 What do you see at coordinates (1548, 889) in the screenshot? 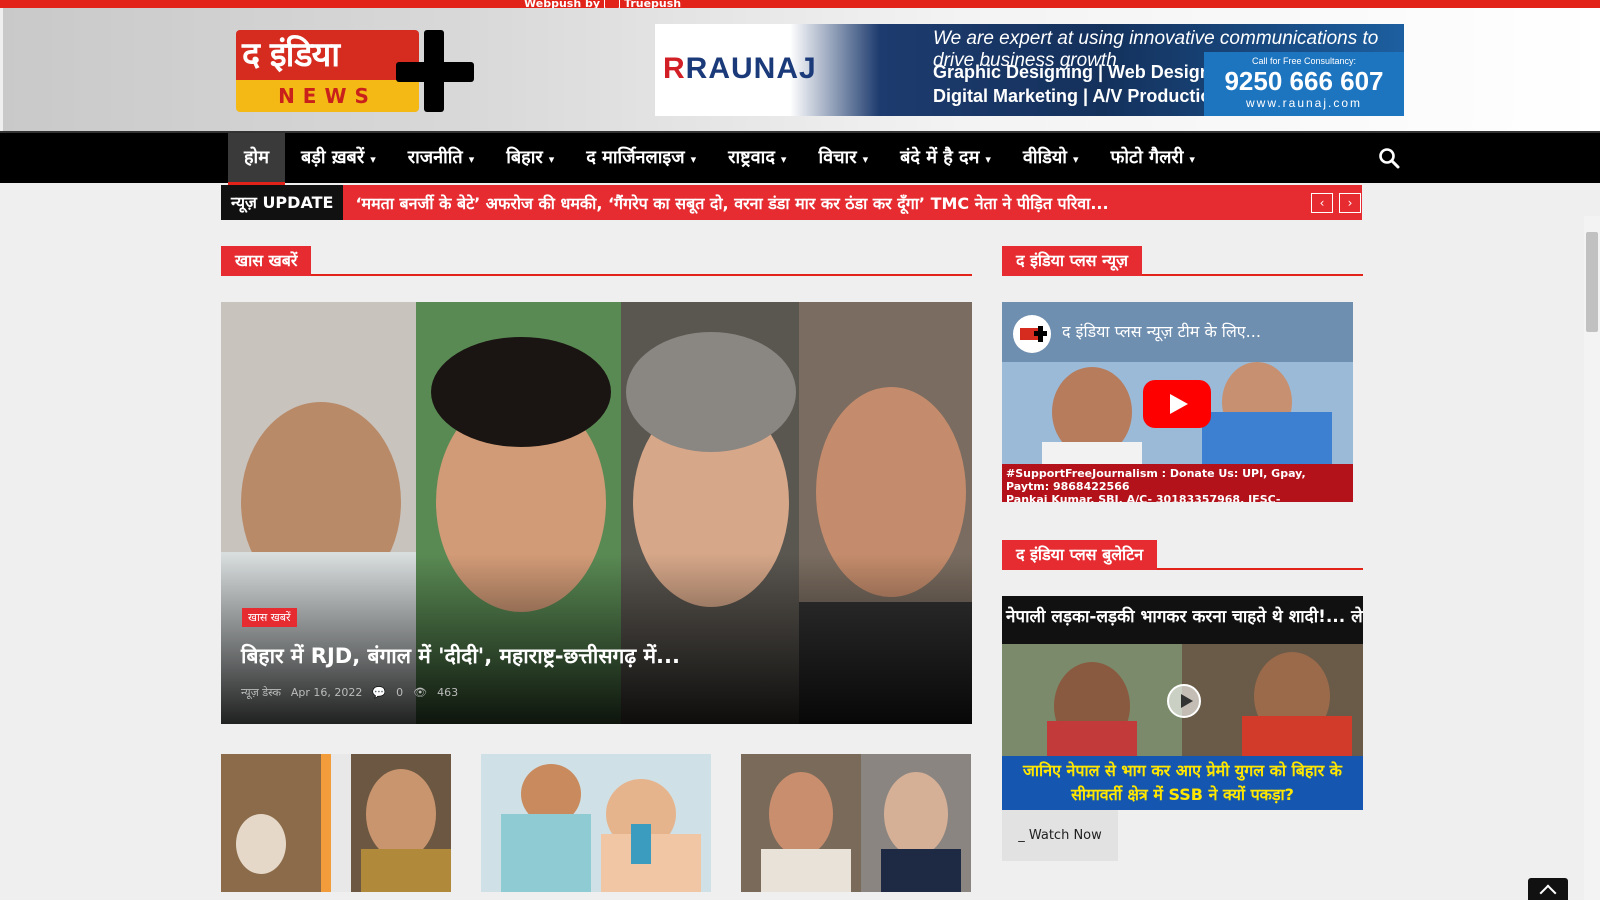
I see `back-to-top-button` at bounding box center [1548, 889].